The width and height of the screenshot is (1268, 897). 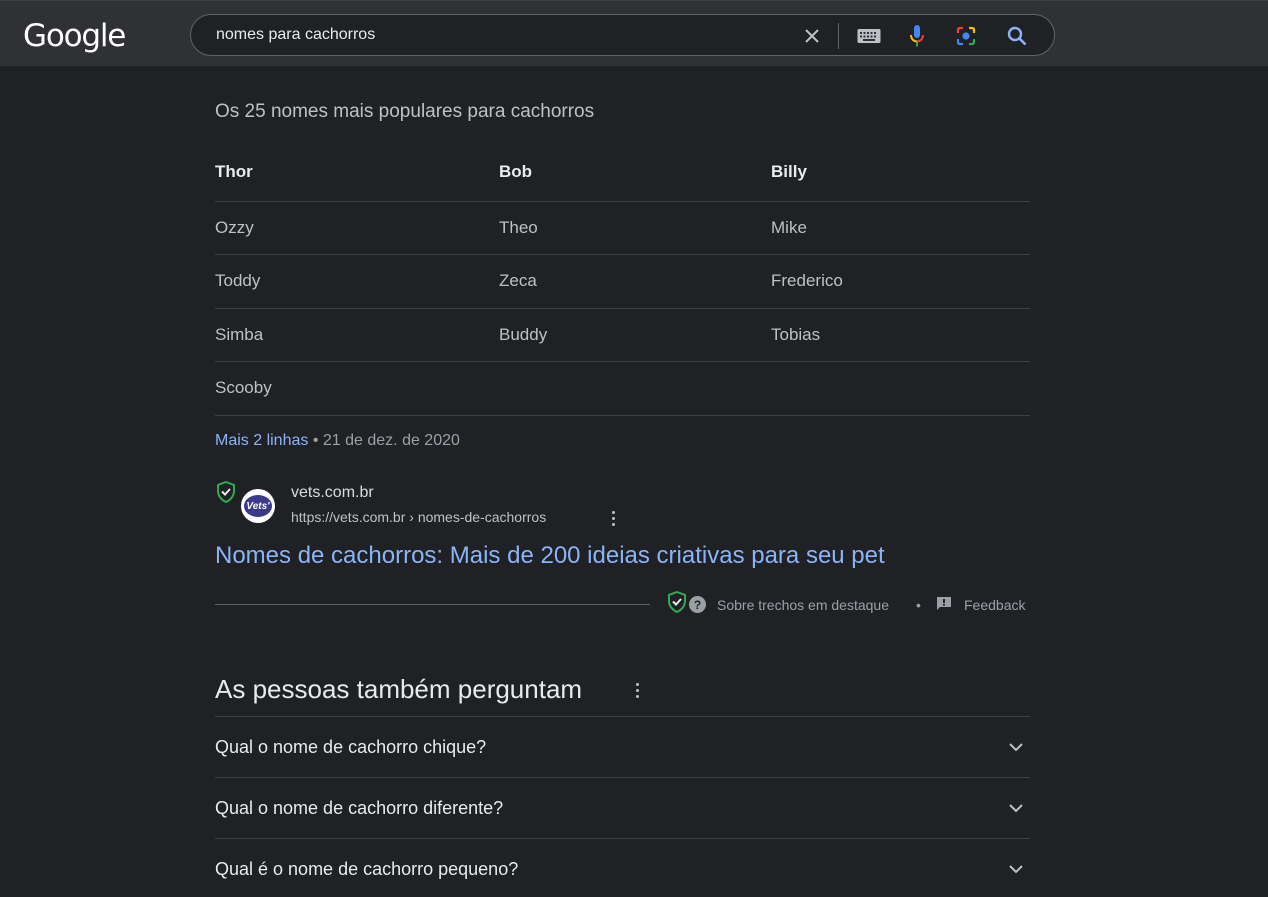 I want to click on help-icon: ?, so click(x=697, y=604).